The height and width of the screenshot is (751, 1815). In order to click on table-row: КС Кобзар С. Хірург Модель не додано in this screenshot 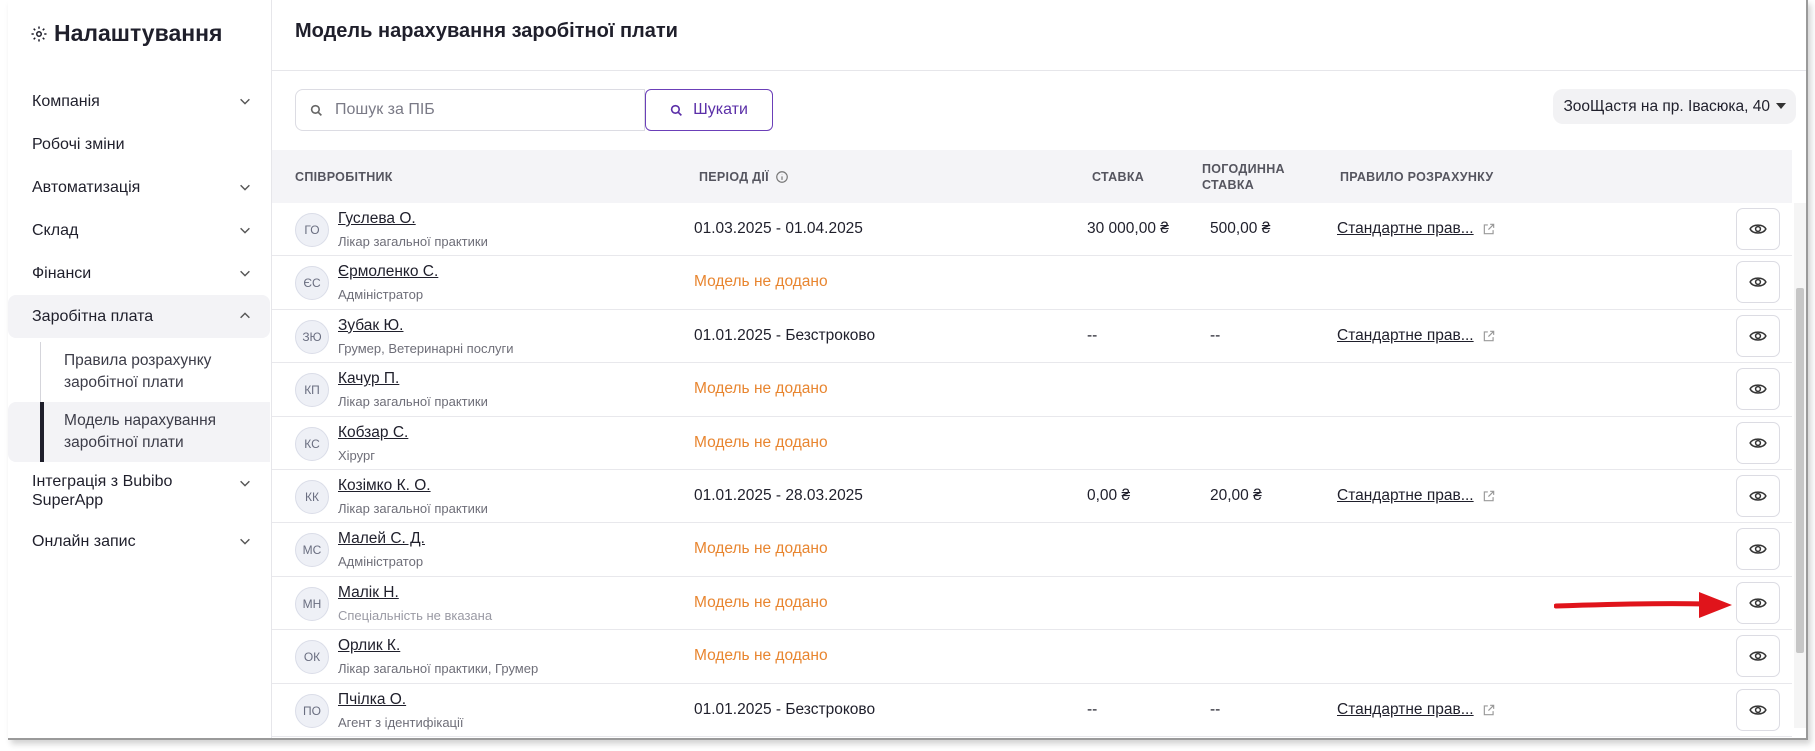, I will do `click(1032, 443)`.